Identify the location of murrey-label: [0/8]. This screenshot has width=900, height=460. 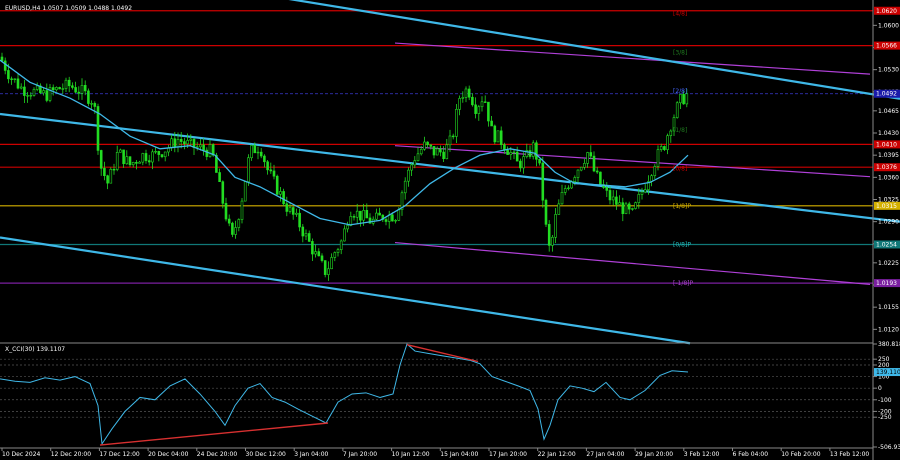
(680, 168).